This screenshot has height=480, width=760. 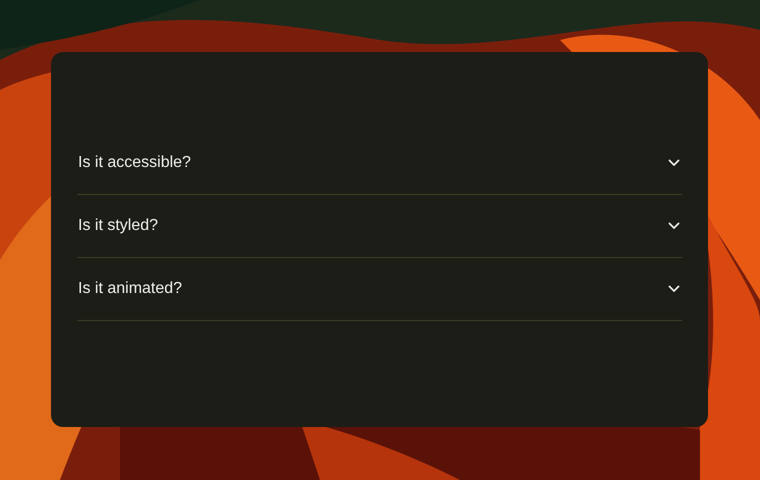 What do you see at coordinates (379, 226) in the screenshot?
I see `accordion-trigger: Is it styled?` at bounding box center [379, 226].